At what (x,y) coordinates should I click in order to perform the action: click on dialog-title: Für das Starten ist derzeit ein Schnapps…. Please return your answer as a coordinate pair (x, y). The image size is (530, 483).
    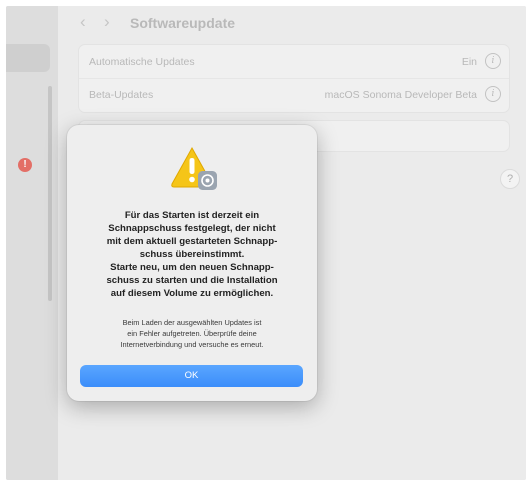
    Looking at the image, I should click on (192, 254).